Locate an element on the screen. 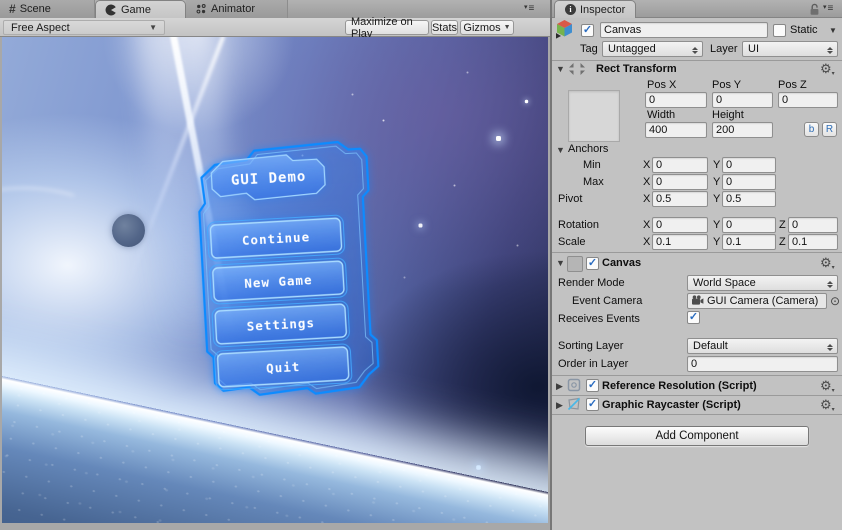  pos-z-label: Pos Z is located at coordinates (792, 85).